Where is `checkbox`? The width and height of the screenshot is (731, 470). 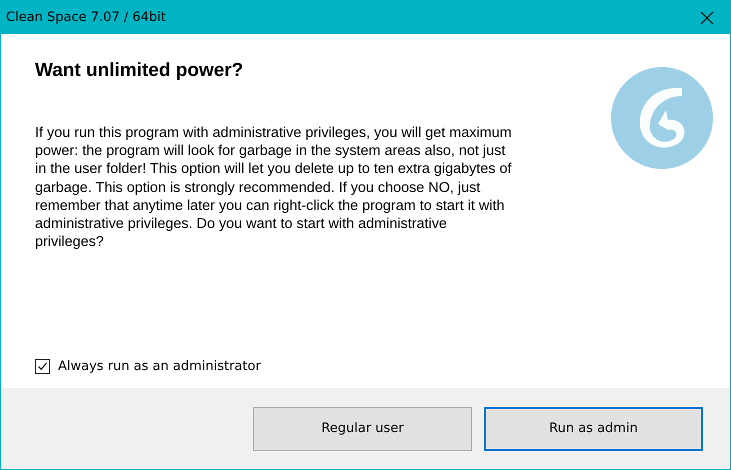 checkbox is located at coordinates (42, 366).